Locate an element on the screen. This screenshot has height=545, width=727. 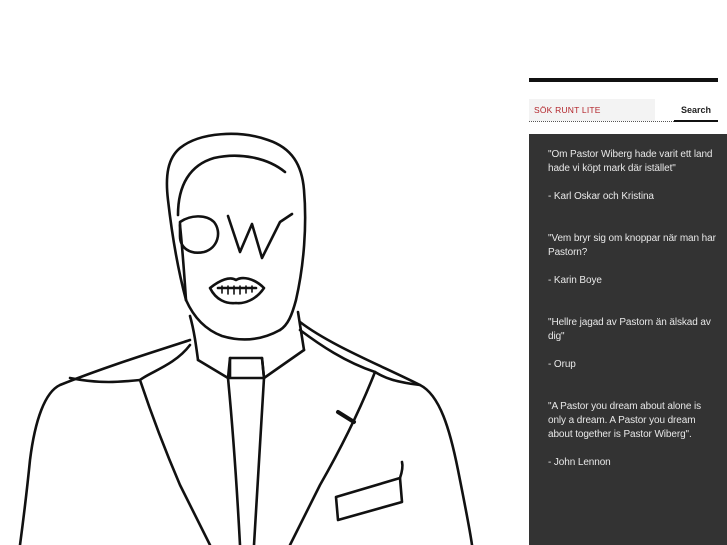
quote-author: - Orup is located at coordinates (562, 364).